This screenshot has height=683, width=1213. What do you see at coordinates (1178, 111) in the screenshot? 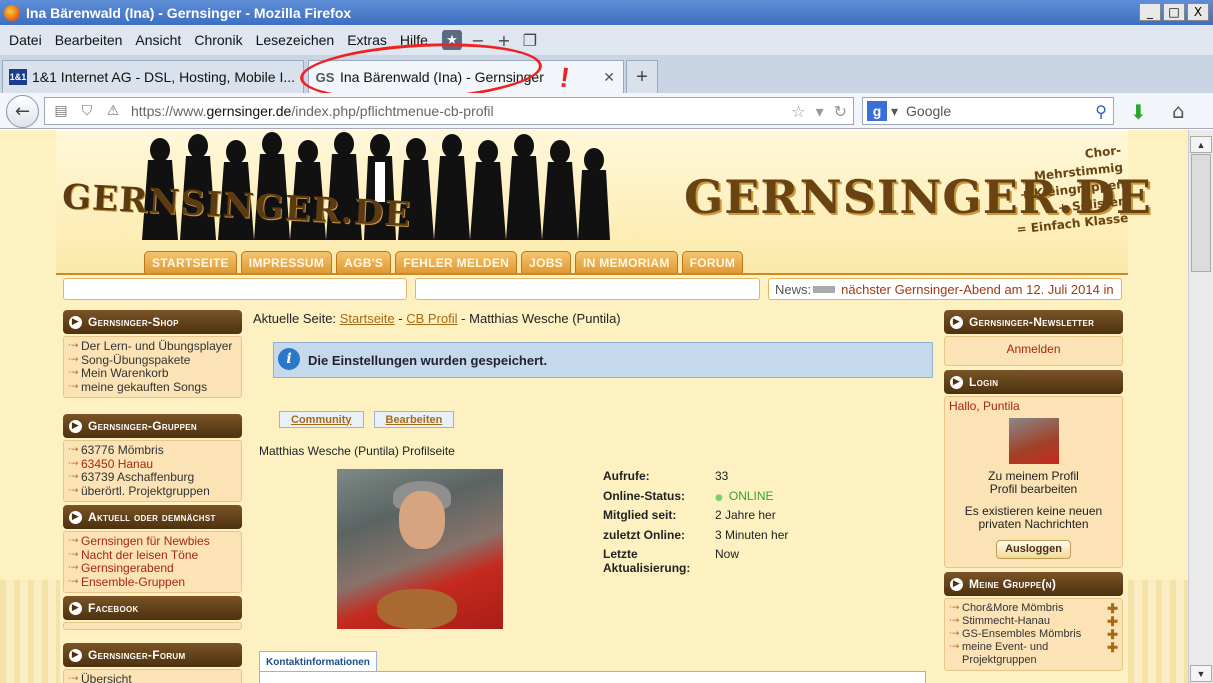
I see `home-icon: ⌂` at bounding box center [1178, 111].